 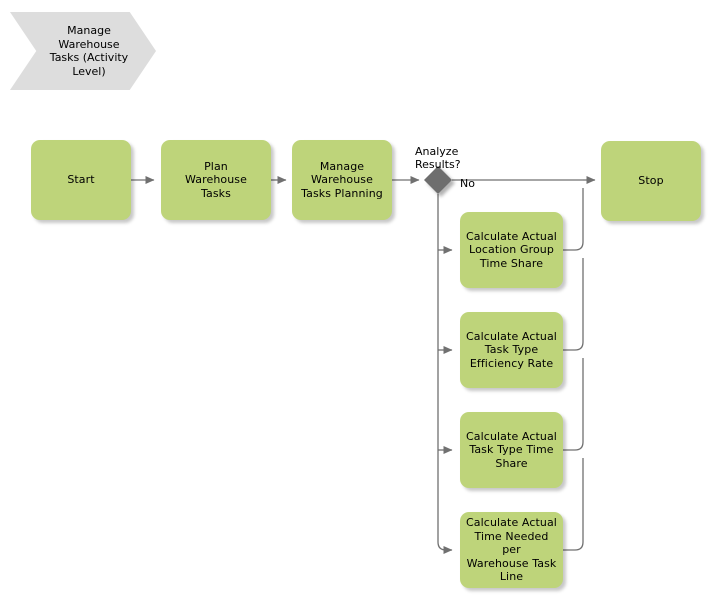 I want to click on node-calculate-actual-task-type-time-share: Calculate Actual Task Type Time Share, so click(x=511, y=450).